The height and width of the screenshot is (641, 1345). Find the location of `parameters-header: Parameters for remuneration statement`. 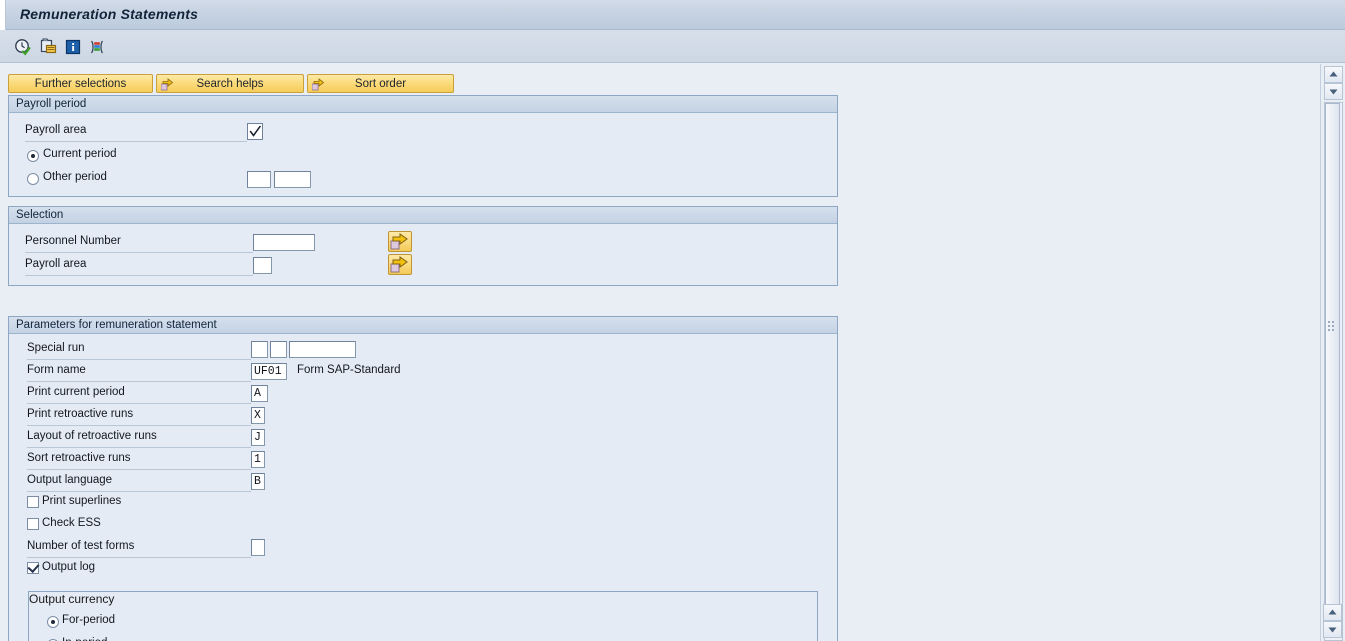

parameters-header: Parameters for remuneration statement is located at coordinates (423, 325).